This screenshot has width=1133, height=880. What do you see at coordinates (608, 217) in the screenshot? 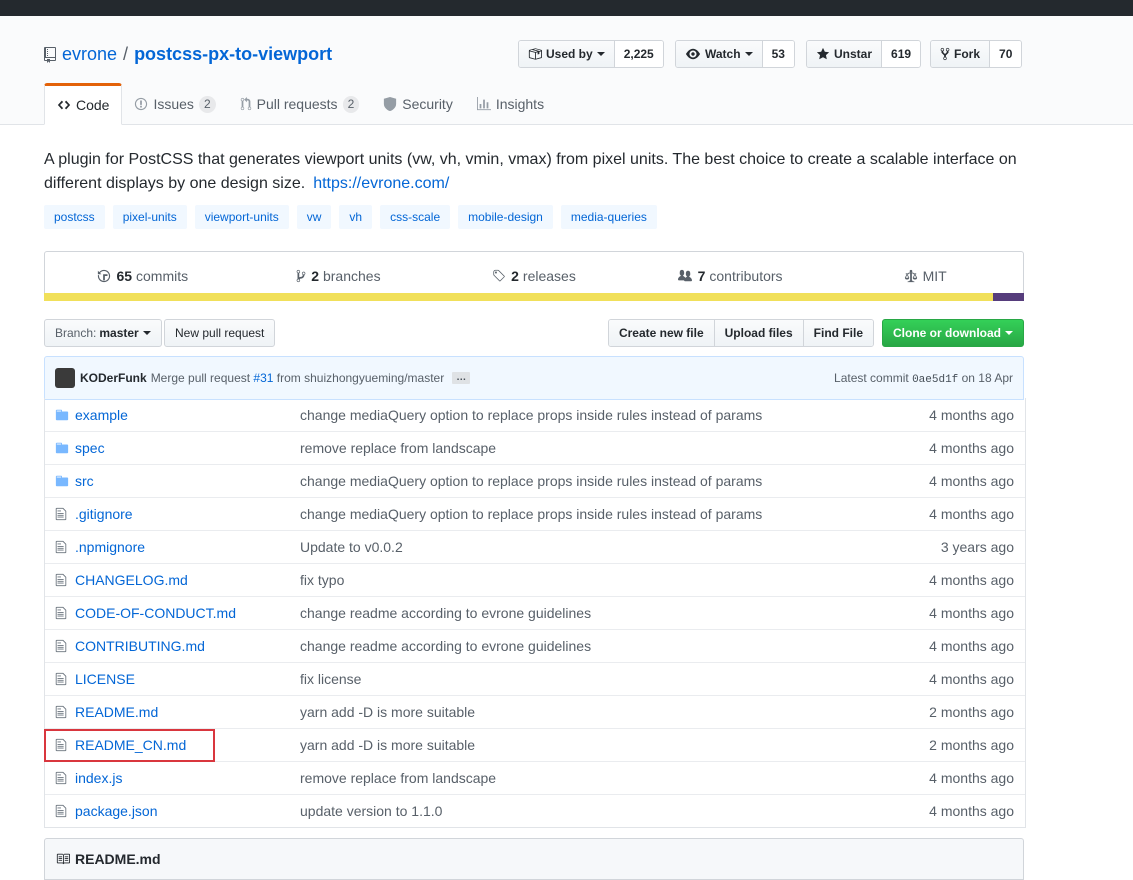
I see `topic-tag: media-queries` at bounding box center [608, 217].